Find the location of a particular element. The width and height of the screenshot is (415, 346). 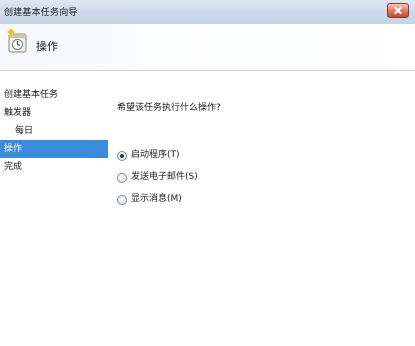

option-label: 显示消息(M) is located at coordinates (156, 199).